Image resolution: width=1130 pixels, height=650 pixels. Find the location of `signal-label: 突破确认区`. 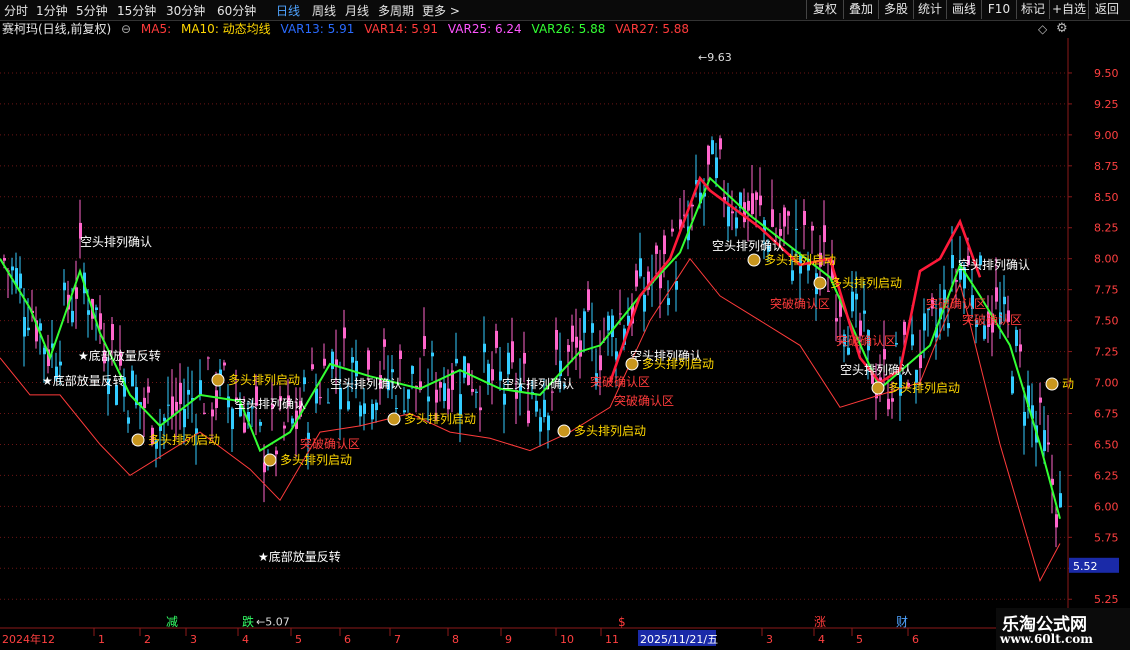

signal-label: 突破确认区 is located at coordinates (330, 443).